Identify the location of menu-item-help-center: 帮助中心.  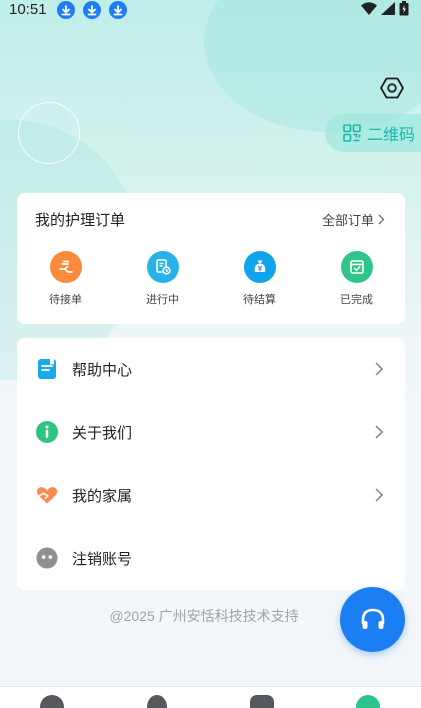
(211, 369).